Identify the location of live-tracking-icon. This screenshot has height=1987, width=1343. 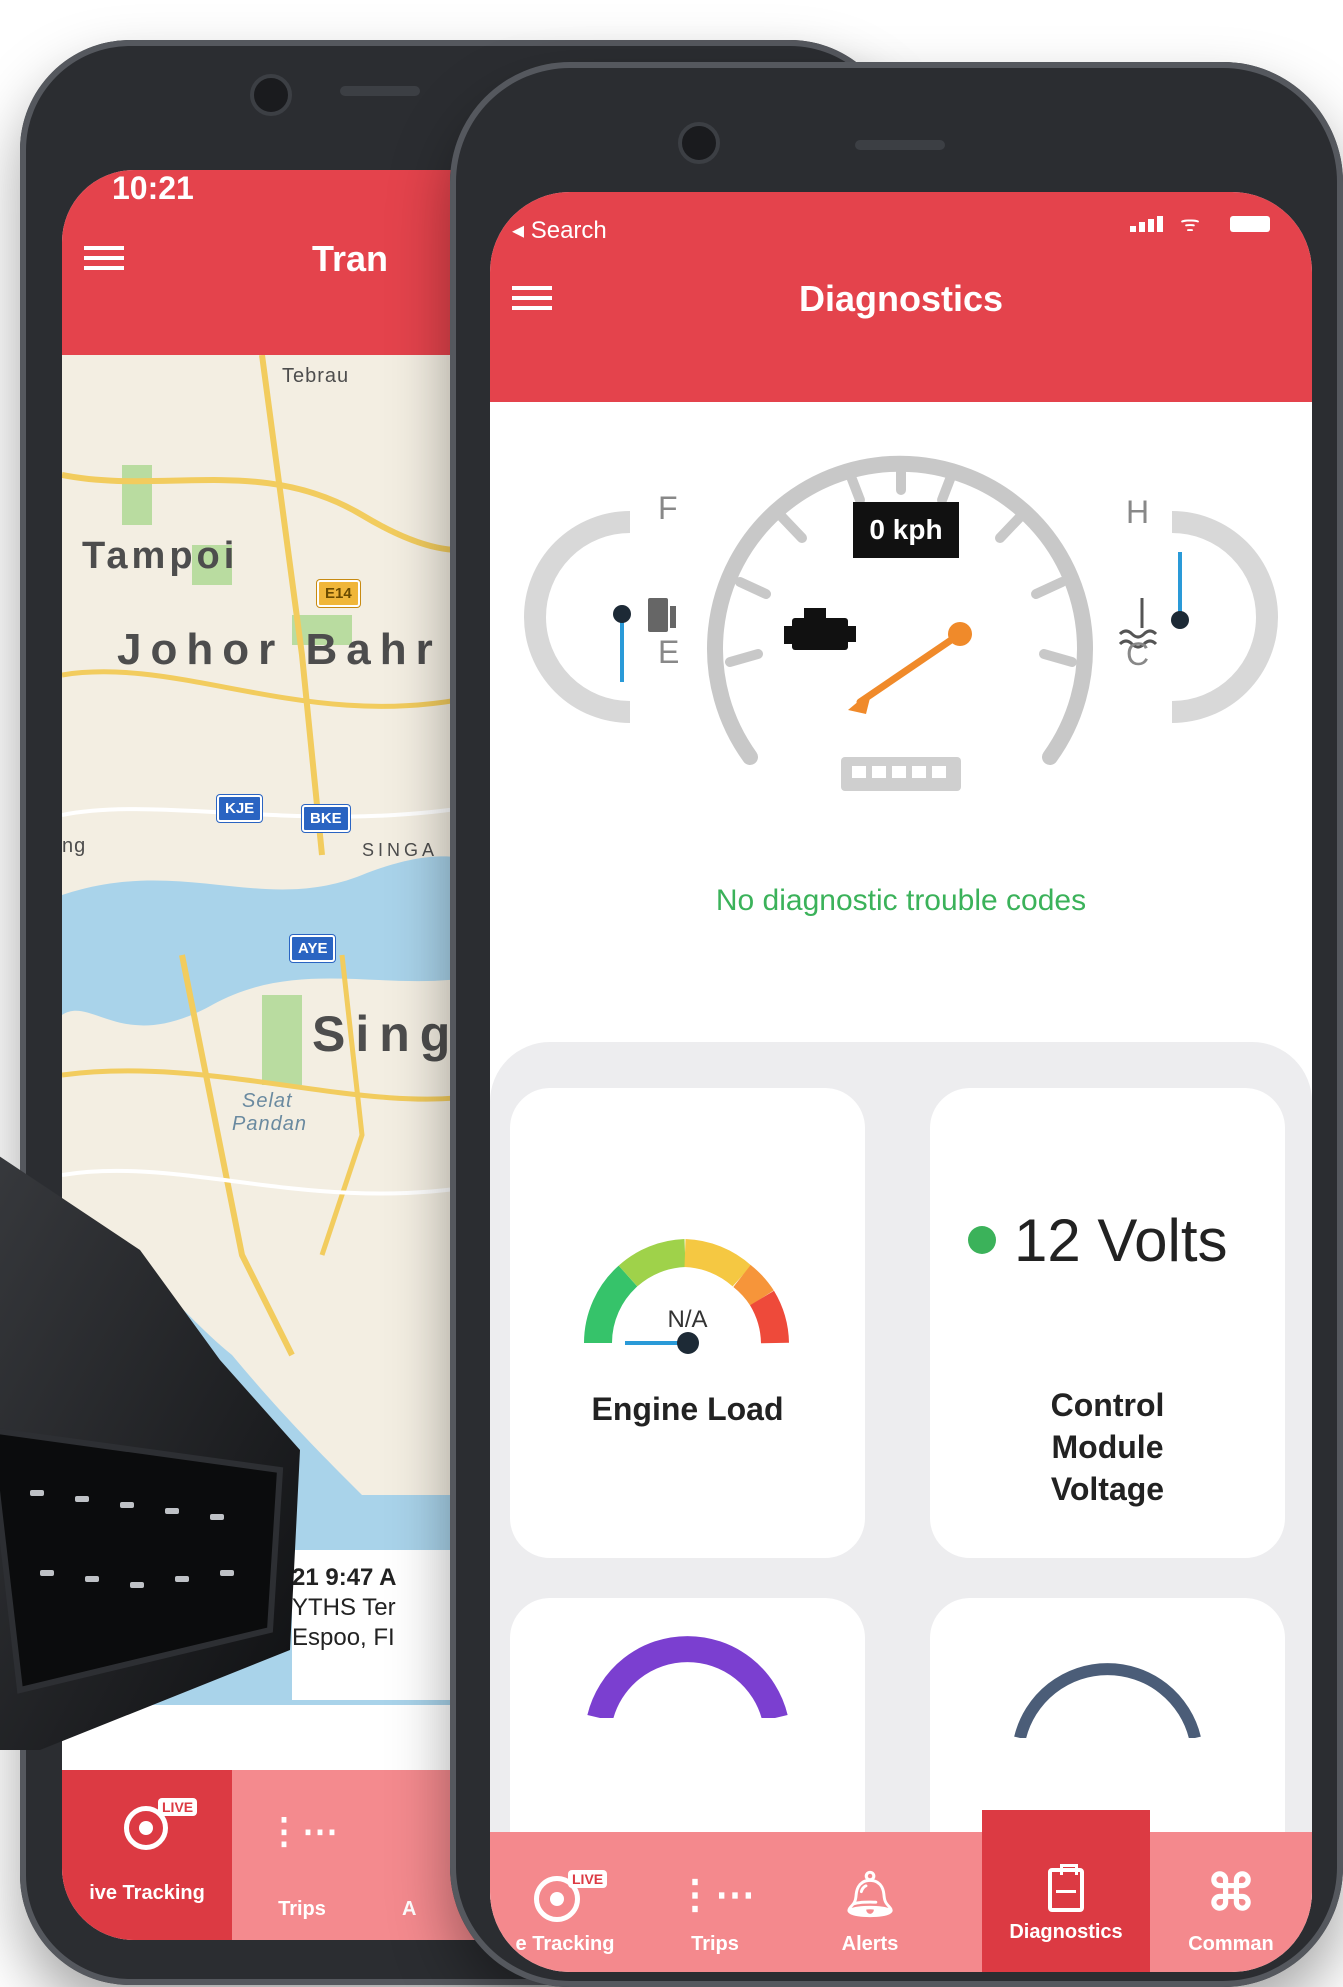
(565, 1899).